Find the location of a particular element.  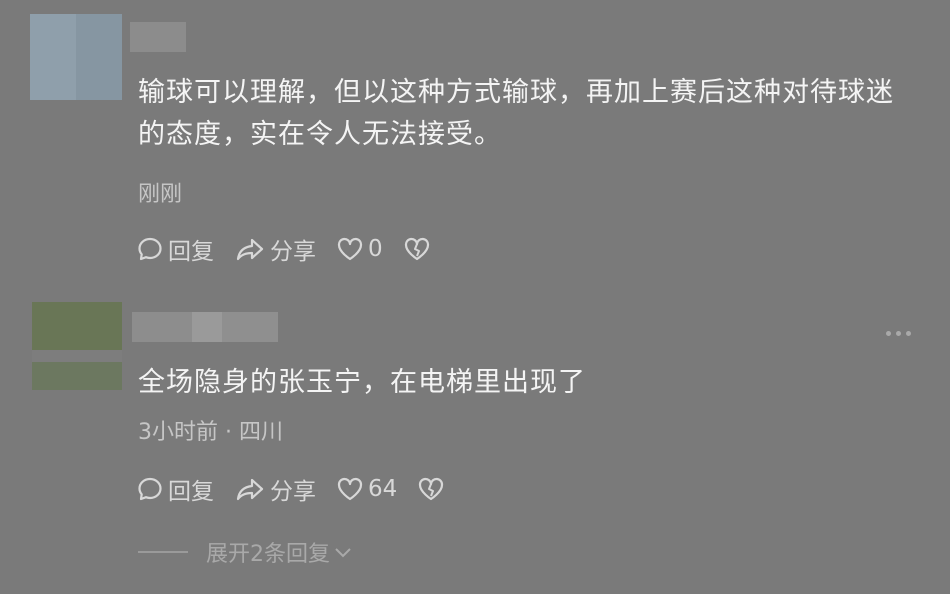

comment-actions: 回复 分享 64 is located at coordinates (300, 489).